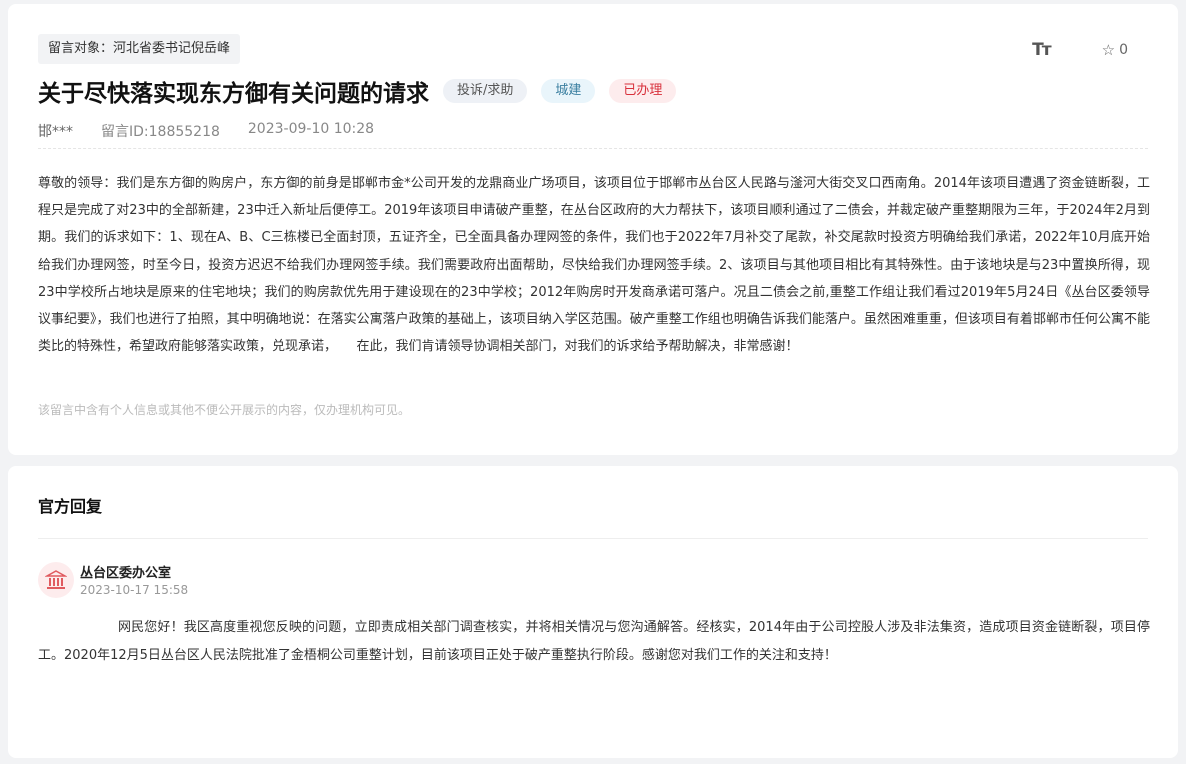 This screenshot has height=764, width=1186. I want to click on government-building-icon, so click(56, 580).